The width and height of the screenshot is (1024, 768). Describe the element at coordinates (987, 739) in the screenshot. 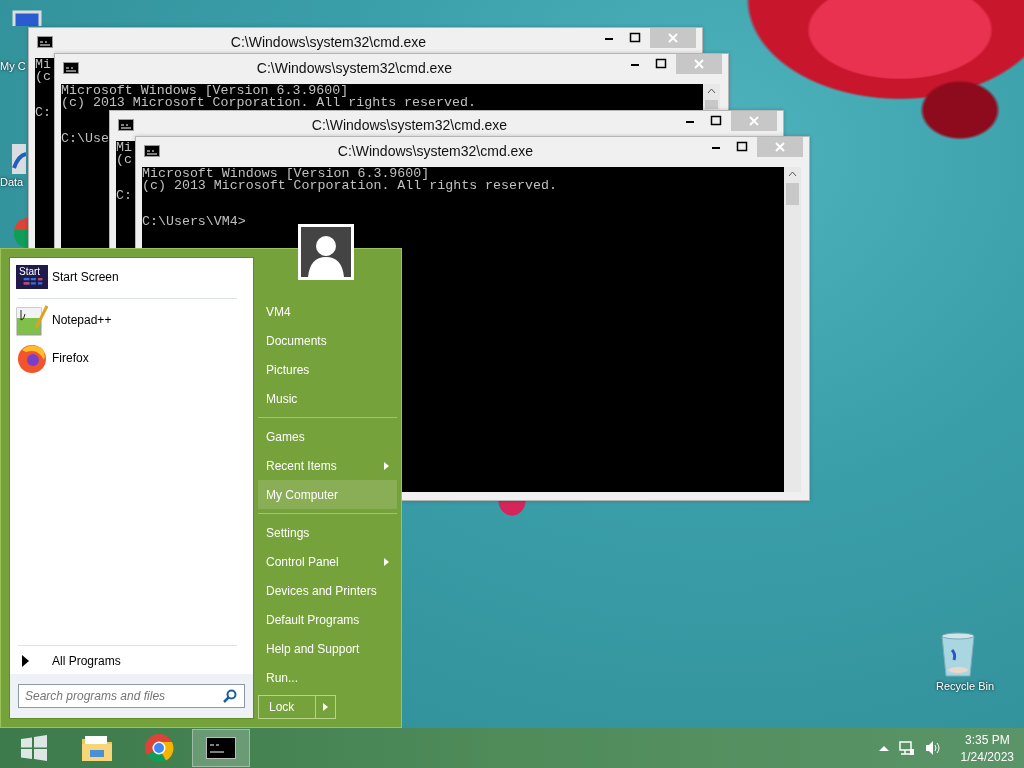

I see `clock-time: 3:35 PM` at that location.